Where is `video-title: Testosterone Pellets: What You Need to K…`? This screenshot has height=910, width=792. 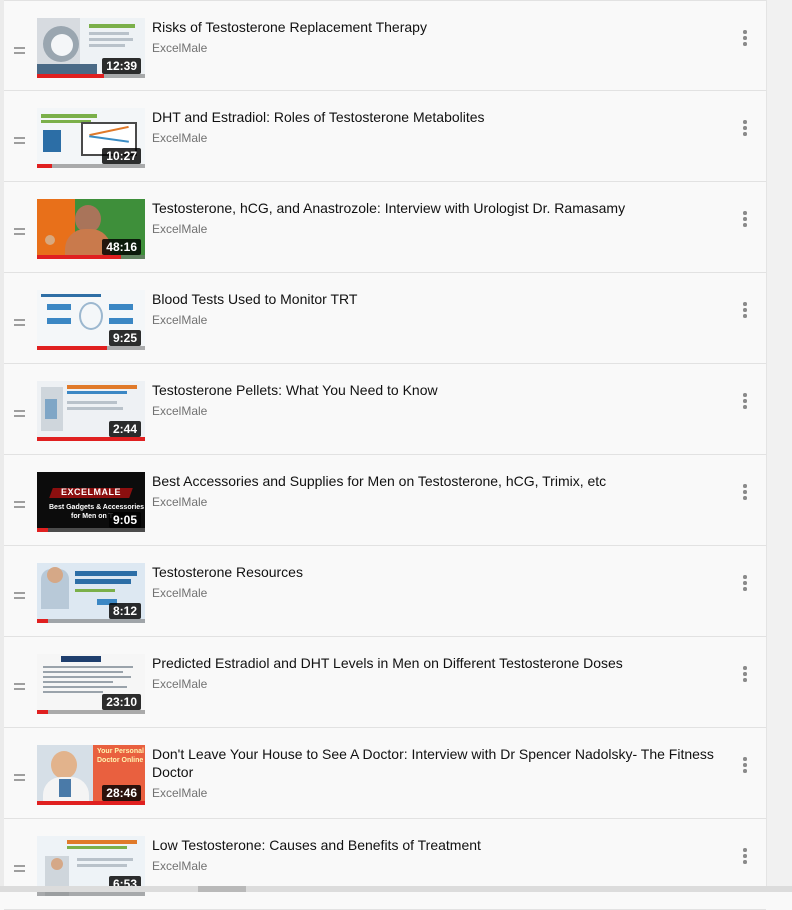 video-title: Testosterone Pellets: What You Need to K… is located at coordinates (442, 390).